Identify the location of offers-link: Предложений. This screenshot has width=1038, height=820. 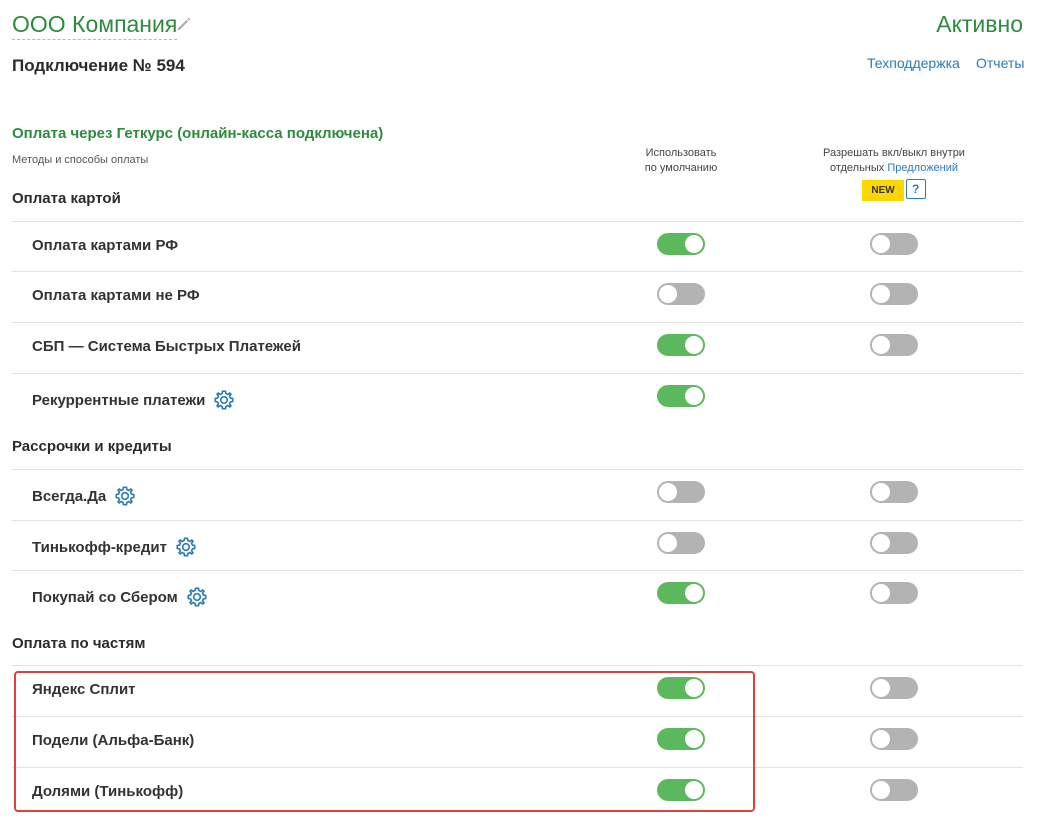
(922, 168).